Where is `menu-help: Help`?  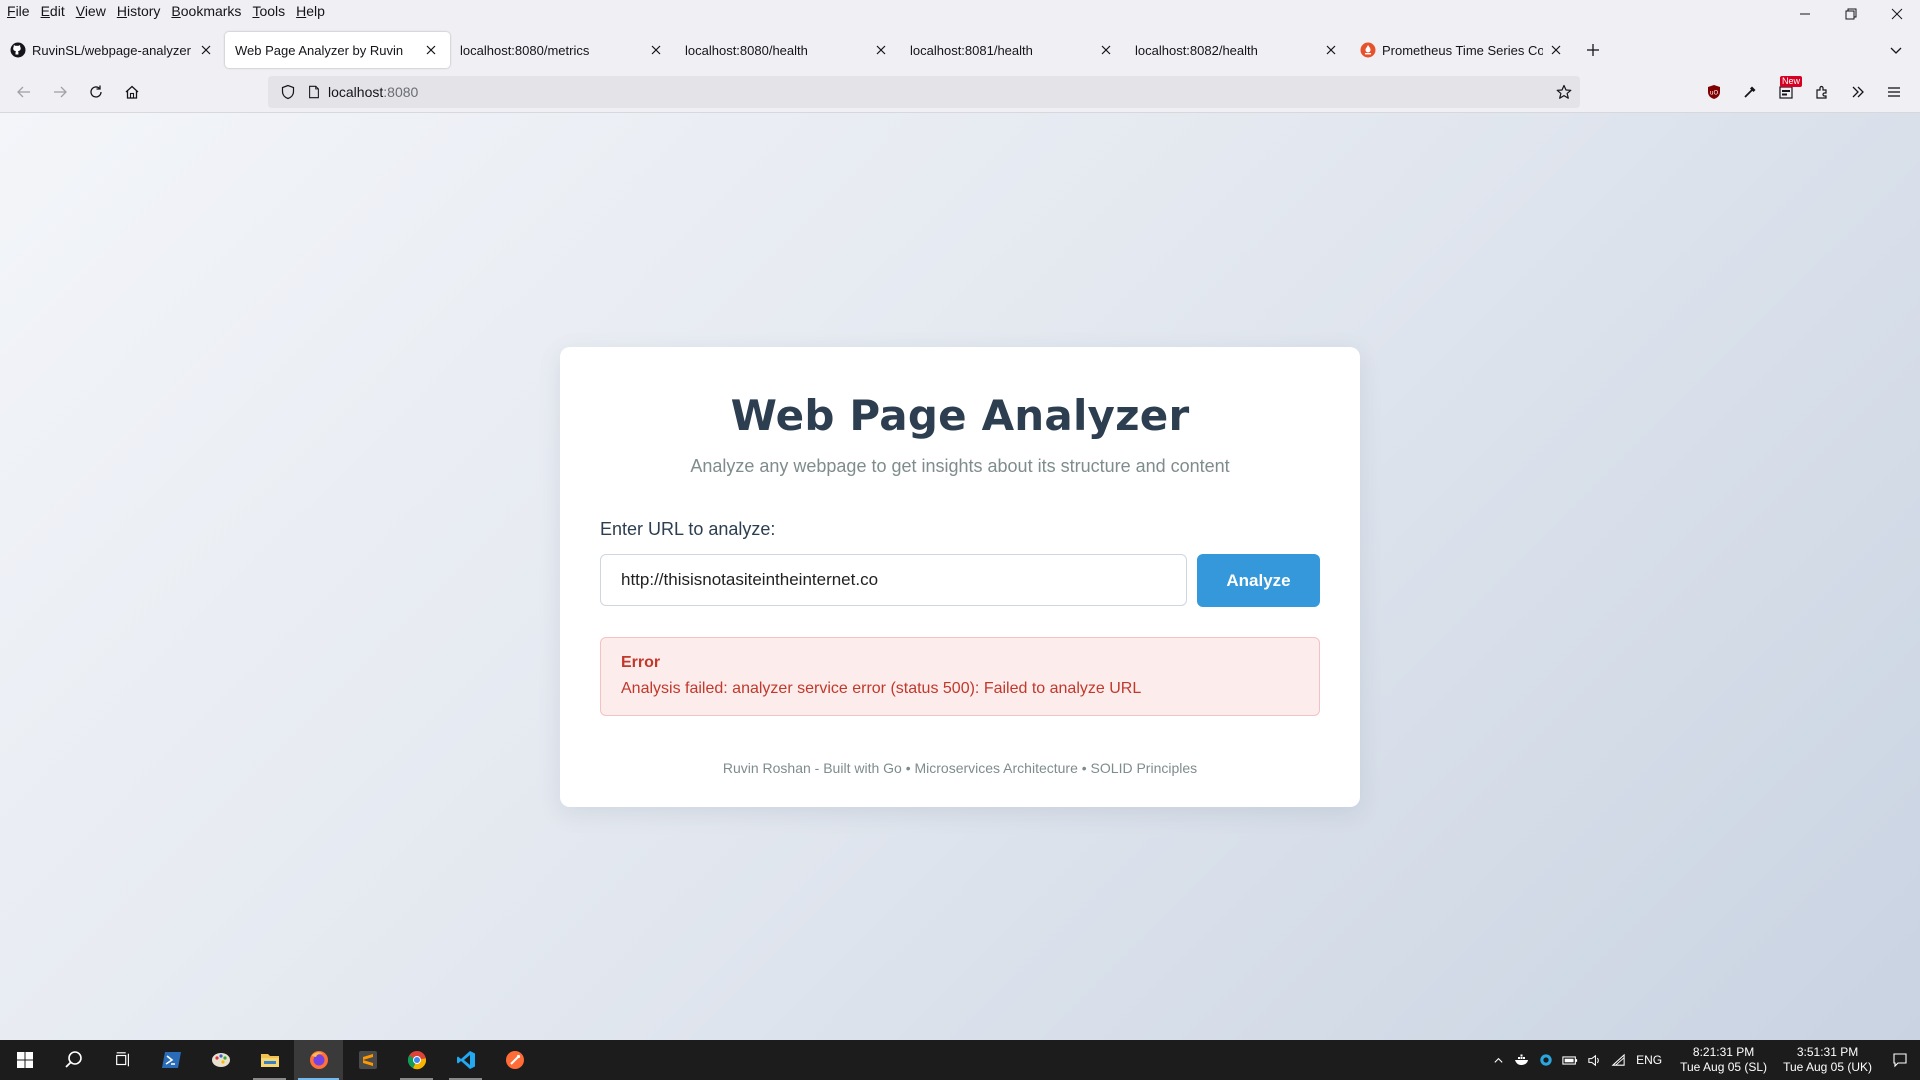
menu-help: Help is located at coordinates (311, 11).